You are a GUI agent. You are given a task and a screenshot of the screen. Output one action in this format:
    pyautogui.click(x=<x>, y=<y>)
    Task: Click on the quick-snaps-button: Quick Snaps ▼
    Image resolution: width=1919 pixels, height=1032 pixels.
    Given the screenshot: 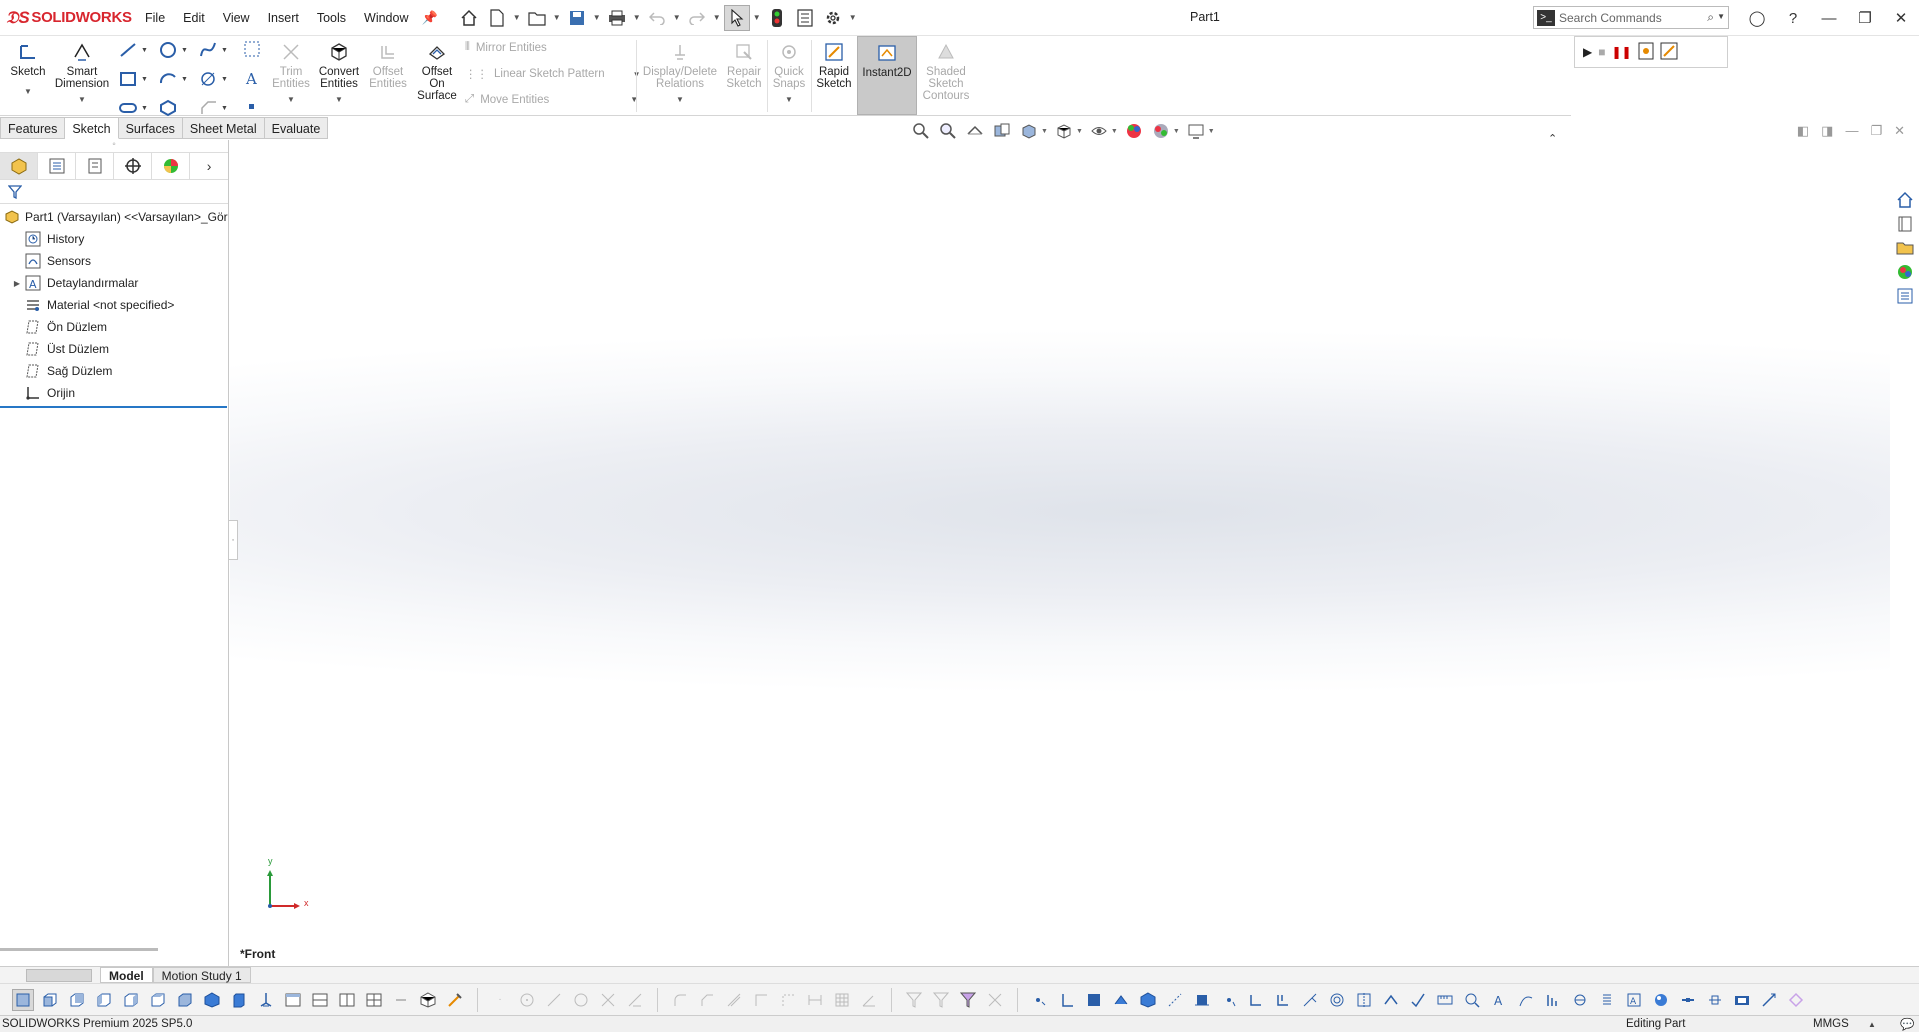 What is the action you would take?
    pyautogui.click(x=789, y=71)
    